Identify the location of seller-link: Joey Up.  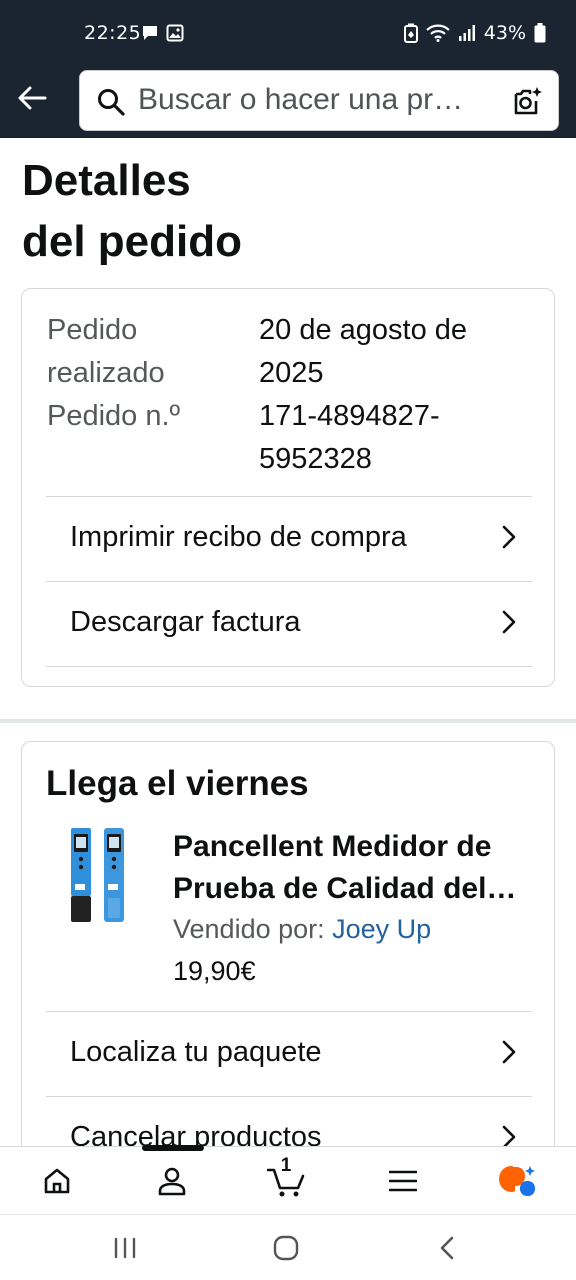
(381, 929).